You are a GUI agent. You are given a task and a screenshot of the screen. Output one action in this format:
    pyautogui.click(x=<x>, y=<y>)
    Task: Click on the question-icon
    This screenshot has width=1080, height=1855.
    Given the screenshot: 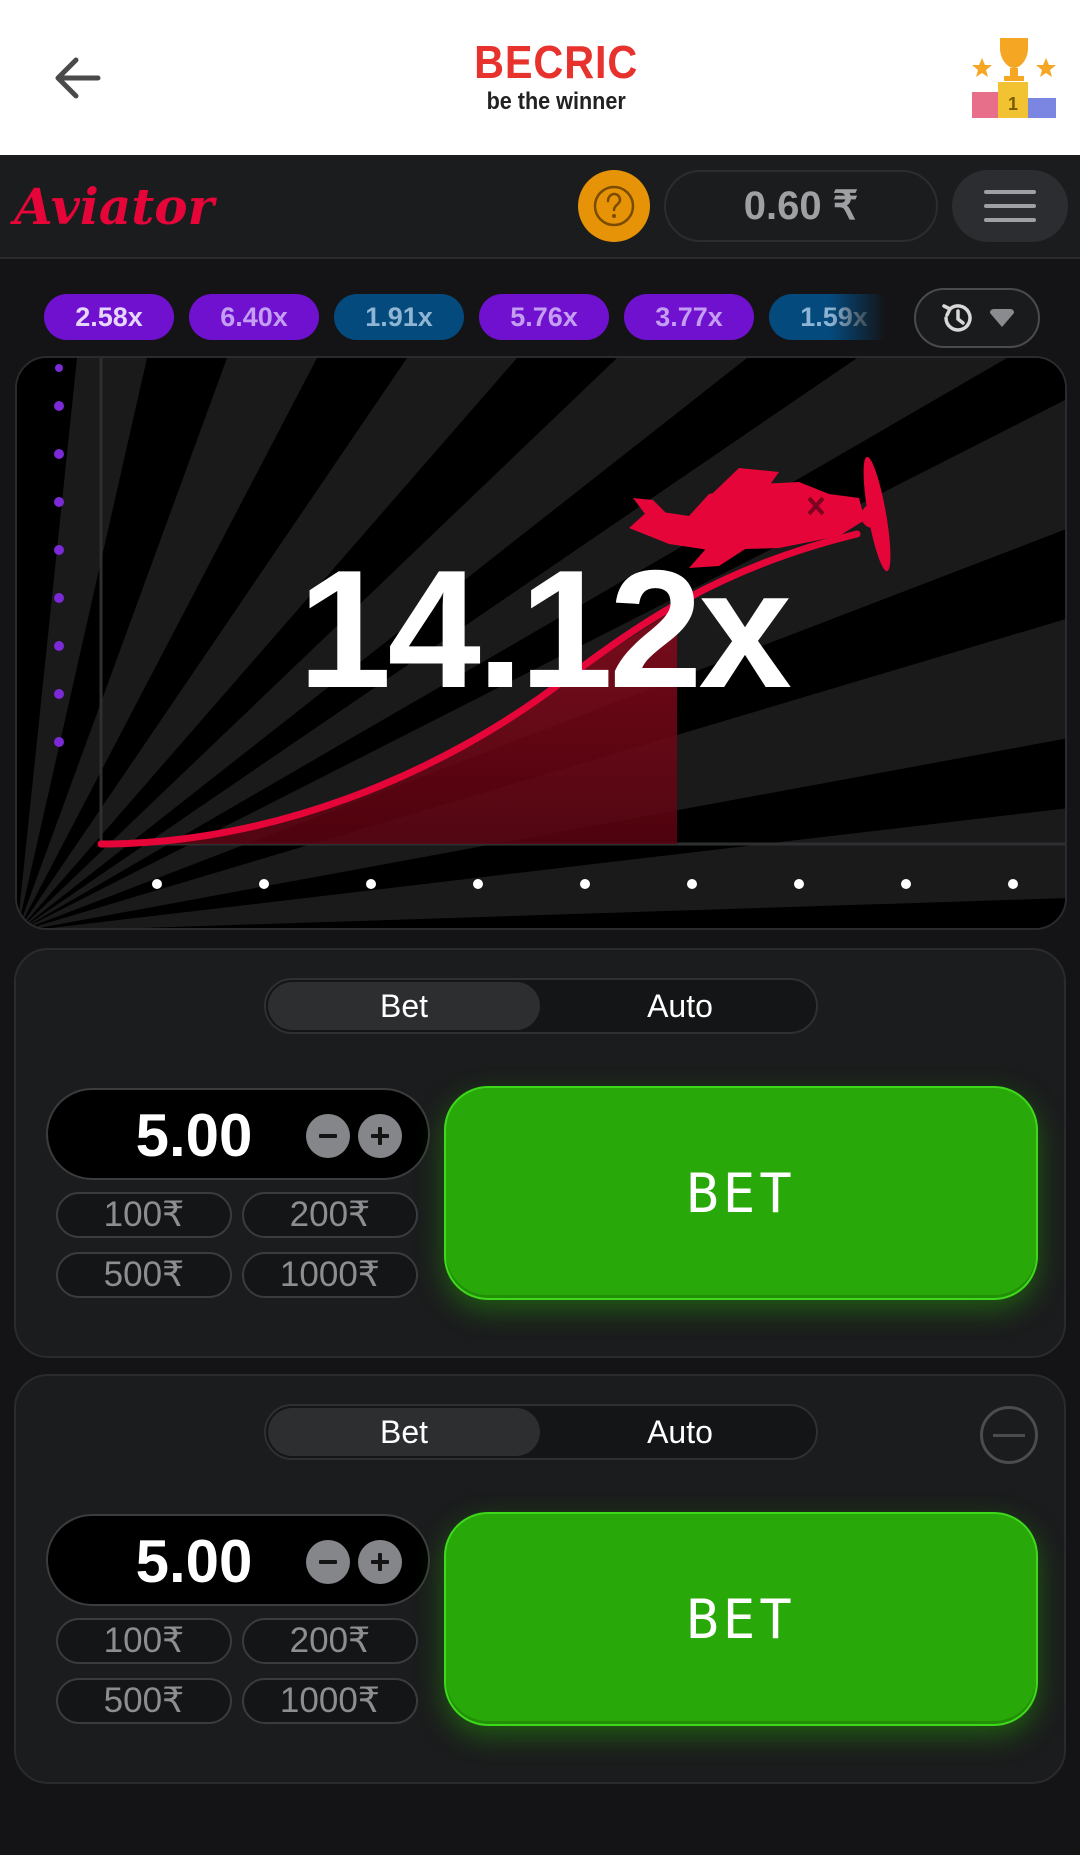 What is the action you would take?
    pyautogui.click(x=614, y=206)
    